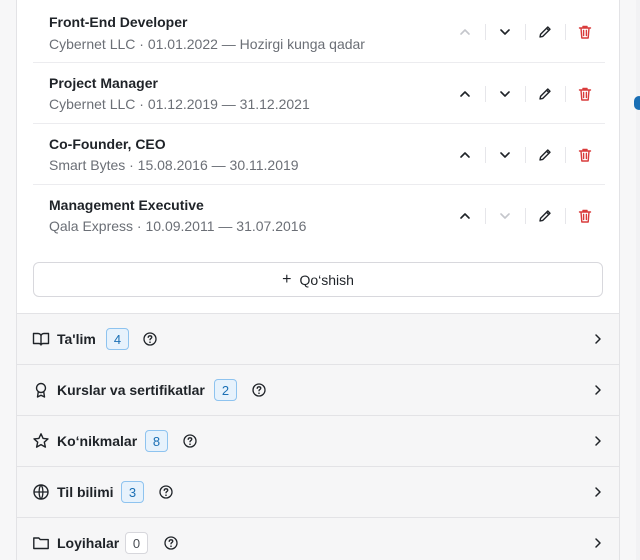 The height and width of the screenshot is (560, 640). I want to click on star-icon, so click(41, 440).